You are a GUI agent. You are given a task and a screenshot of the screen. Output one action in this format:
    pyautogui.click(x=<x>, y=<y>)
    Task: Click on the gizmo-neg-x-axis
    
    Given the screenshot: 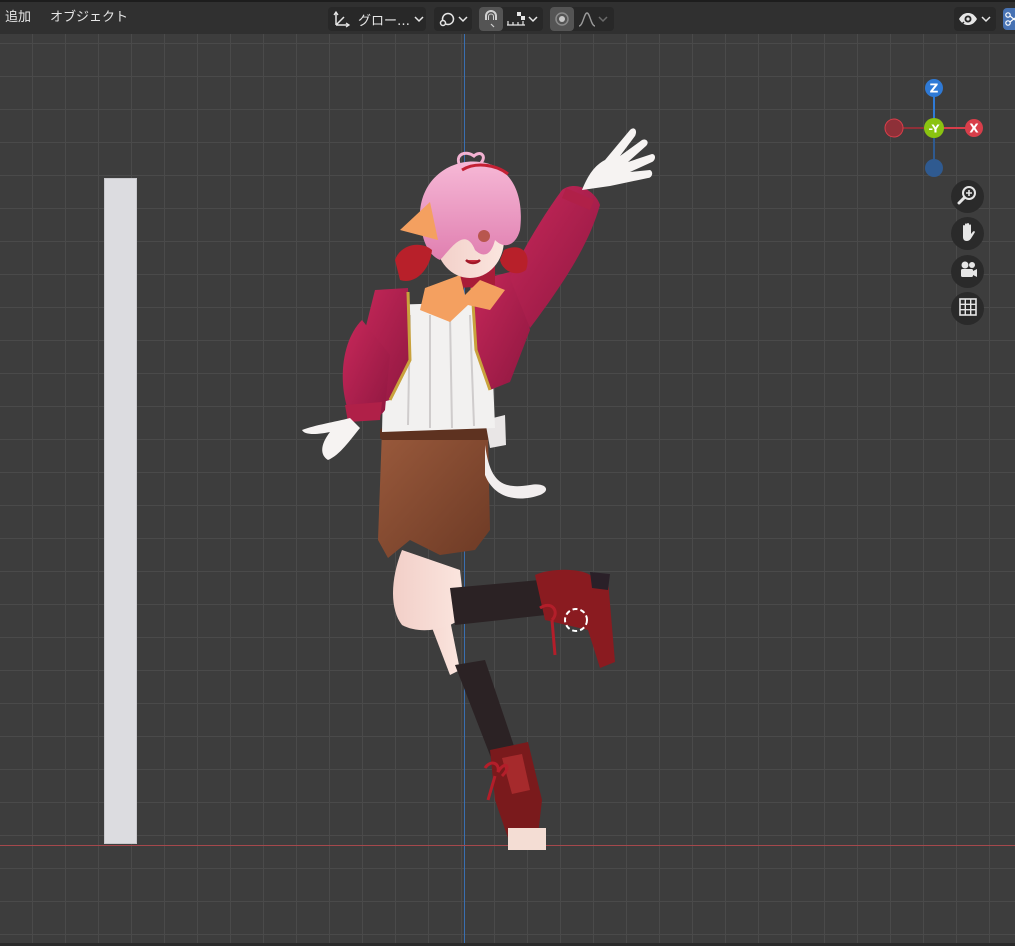 What is the action you would take?
    pyautogui.click(x=894, y=128)
    